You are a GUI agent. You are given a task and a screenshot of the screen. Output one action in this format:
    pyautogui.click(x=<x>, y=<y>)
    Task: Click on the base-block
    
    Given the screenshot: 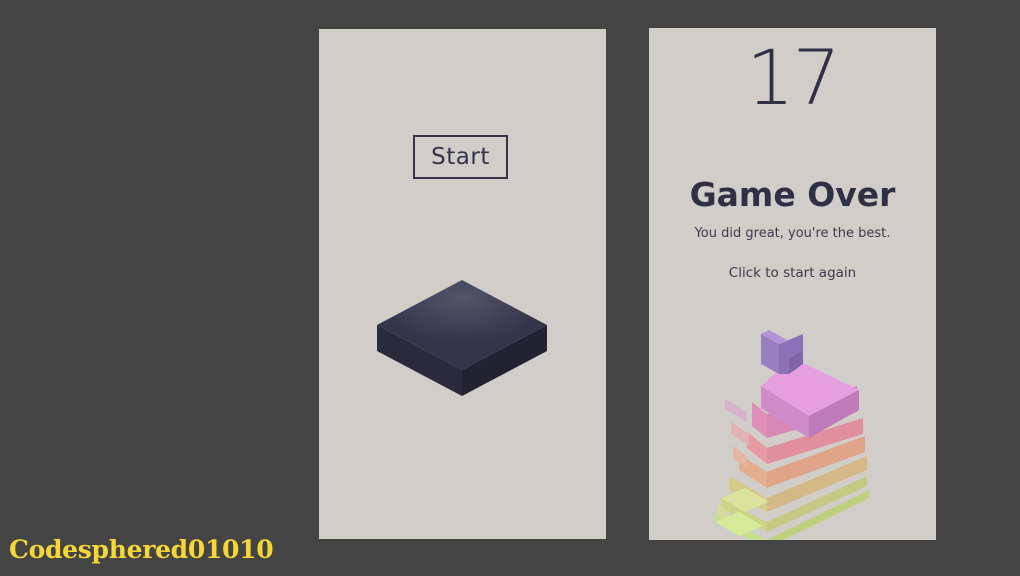 What is the action you would take?
    pyautogui.click(x=462, y=338)
    